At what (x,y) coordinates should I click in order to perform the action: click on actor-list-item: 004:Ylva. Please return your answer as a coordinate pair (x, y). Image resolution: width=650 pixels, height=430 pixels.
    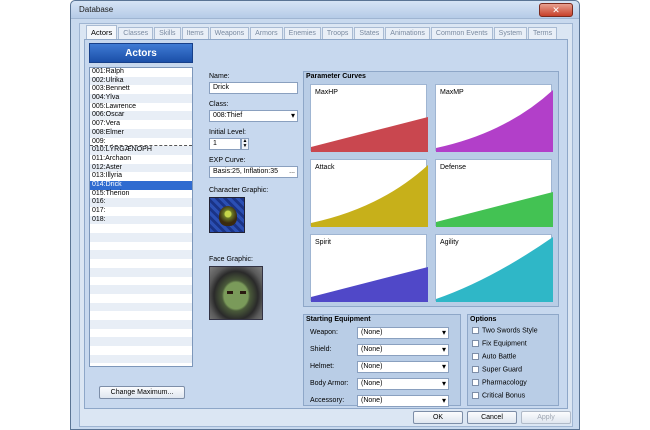
    Looking at the image, I should click on (141, 98).